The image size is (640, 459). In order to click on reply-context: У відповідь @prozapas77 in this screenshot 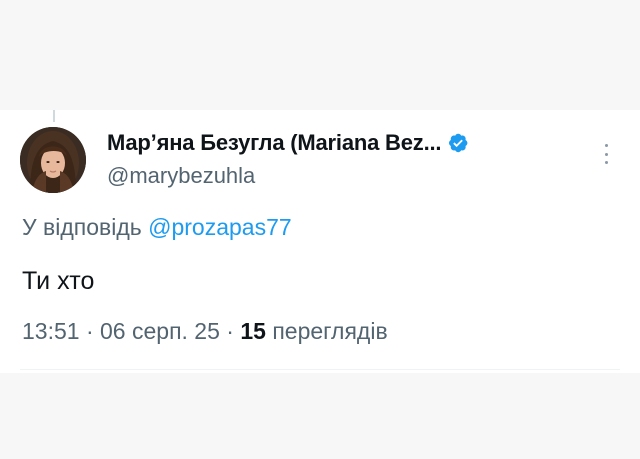, I will do `click(157, 227)`.